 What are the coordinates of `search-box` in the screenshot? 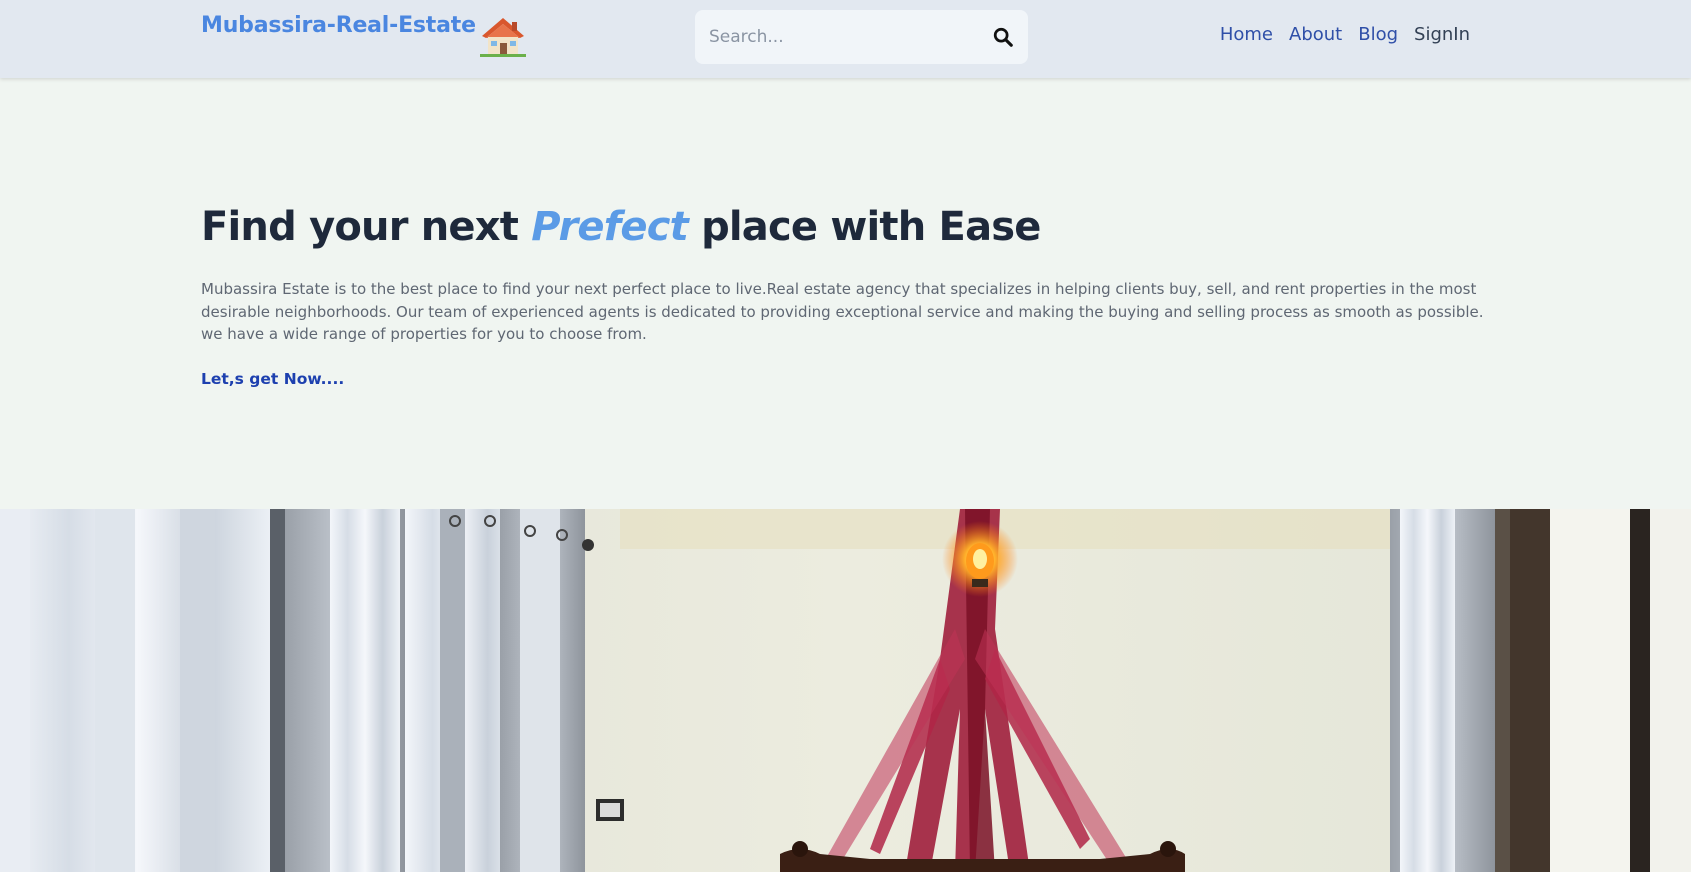 It's located at (861, 37).